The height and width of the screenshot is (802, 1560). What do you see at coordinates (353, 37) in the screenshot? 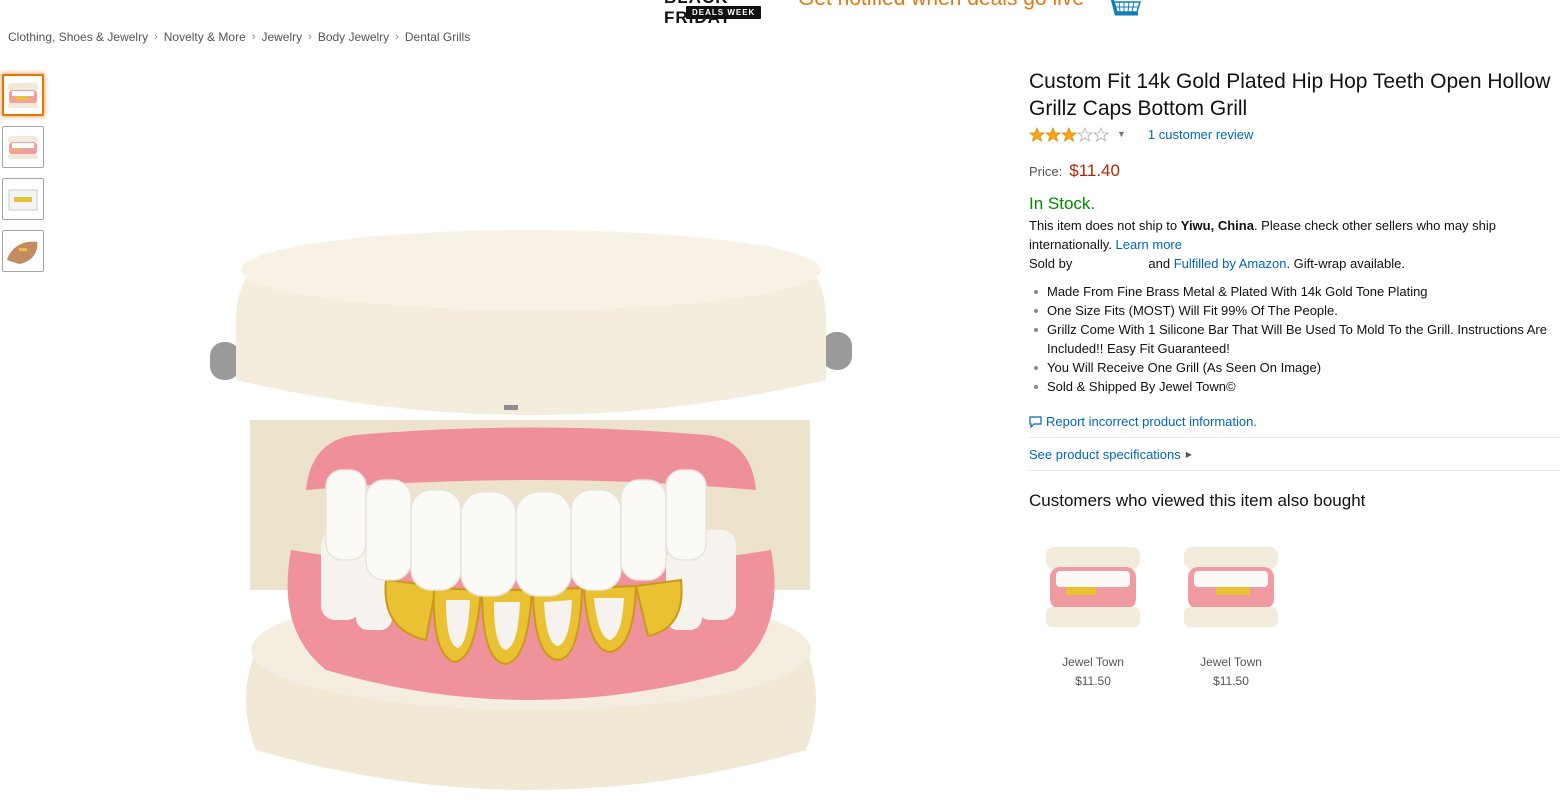
I see `breadcrumb-item: Body Jewelry` at bounding box center [353, 37].